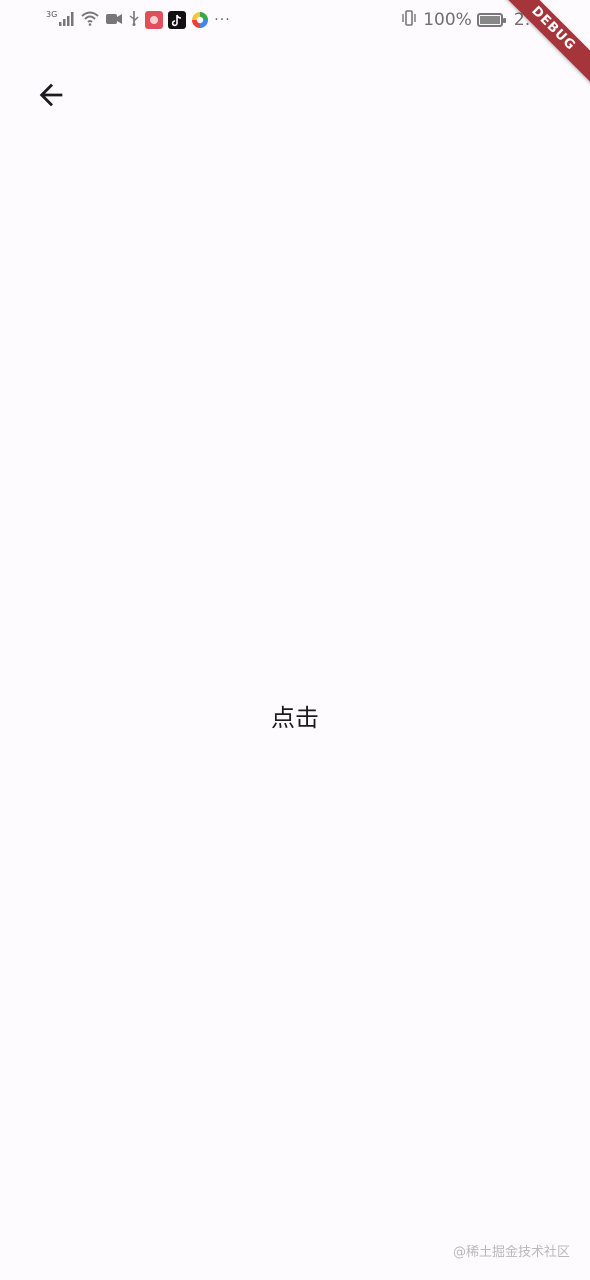  What do you see at coordinates (134, 20) in the screenshot?
I see `usb-icon` at bounding box center [134, 20].